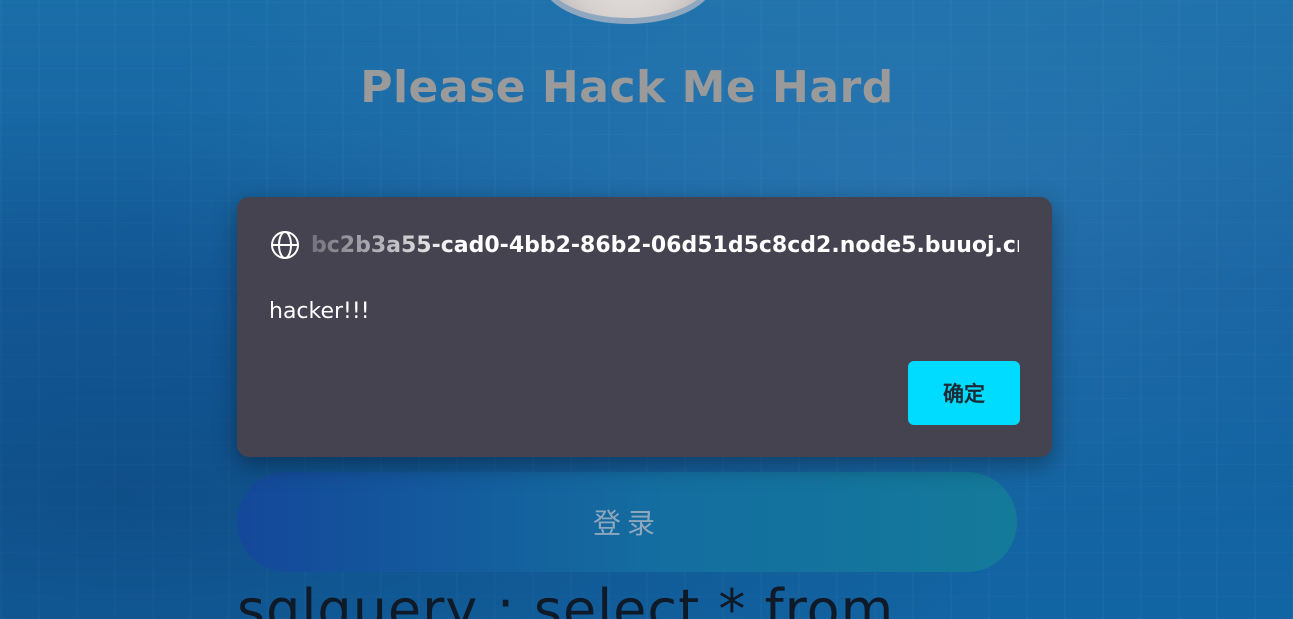  What do you see at coordinates (566, 598) in the screenshot?
I see `sql-query-text: sqlquery : select * from` at bounding box center [566, 598].